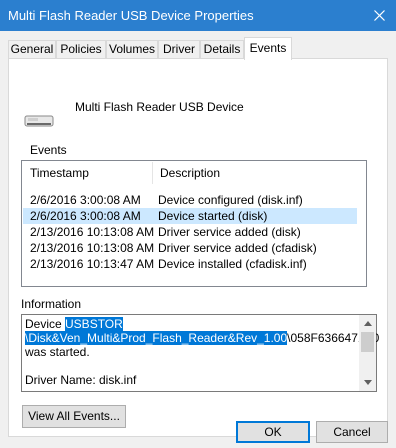 The image size is (396, 448). I want to click on scroll-down-button, so click(367, 382).